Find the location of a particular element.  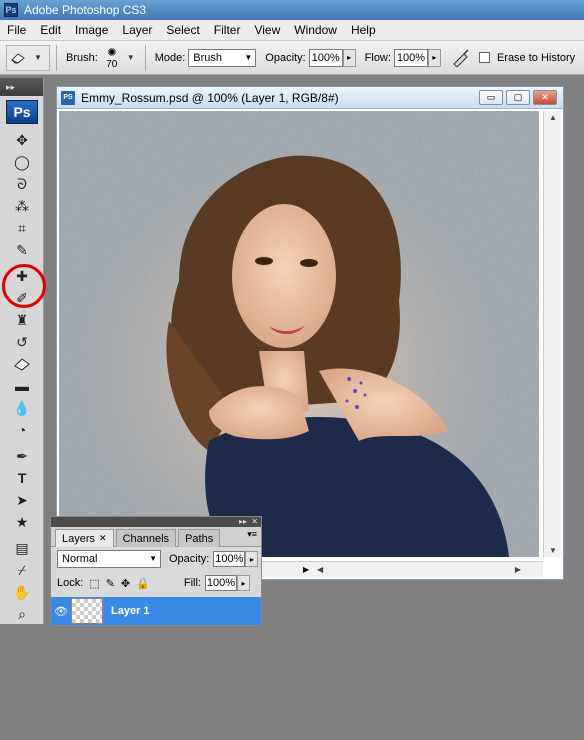

layer-thumbnail is located at coordinates (87, 611).